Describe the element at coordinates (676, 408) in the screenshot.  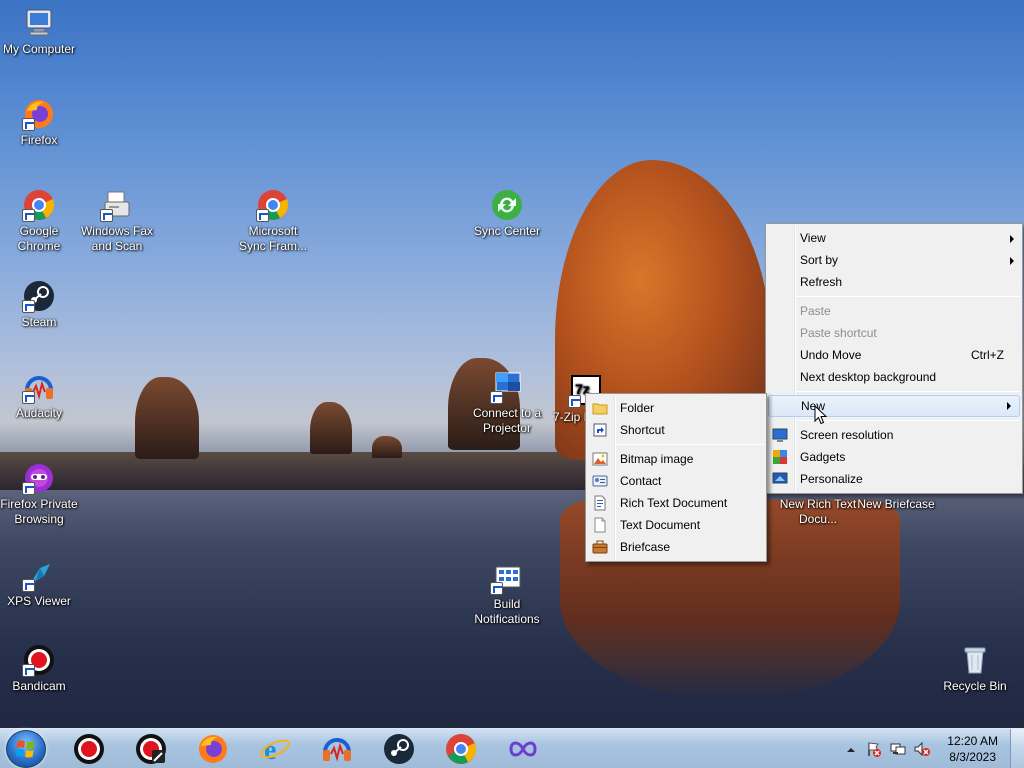
I see `submenu-item-folder: Folder` at that location.